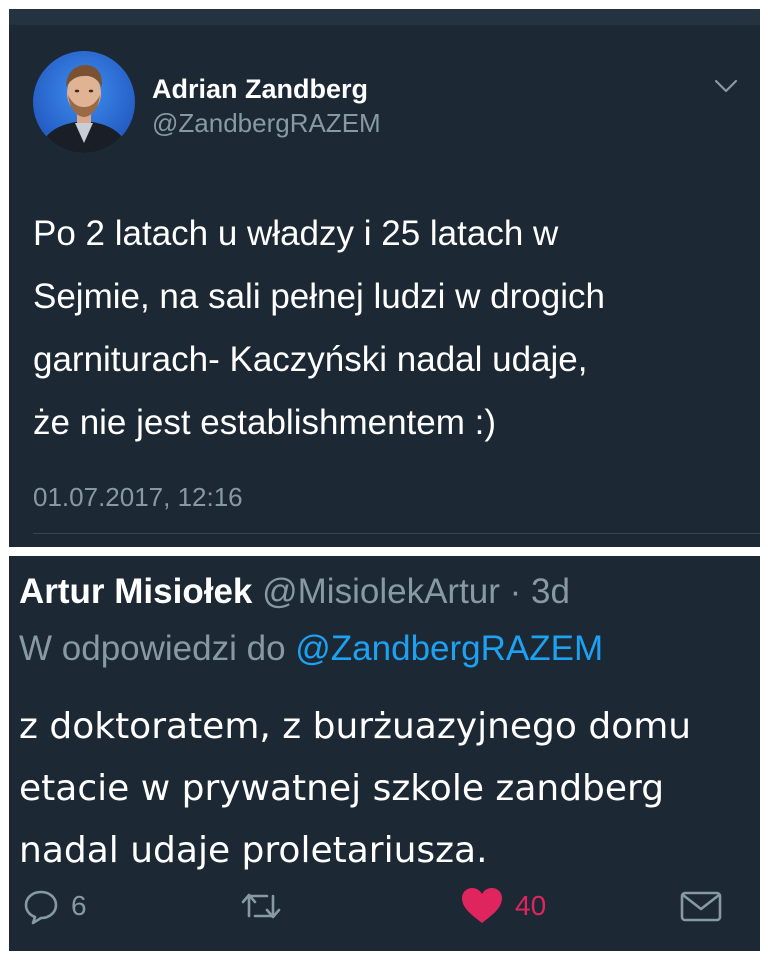  I want to click on retweet-button, so click(266, 906).